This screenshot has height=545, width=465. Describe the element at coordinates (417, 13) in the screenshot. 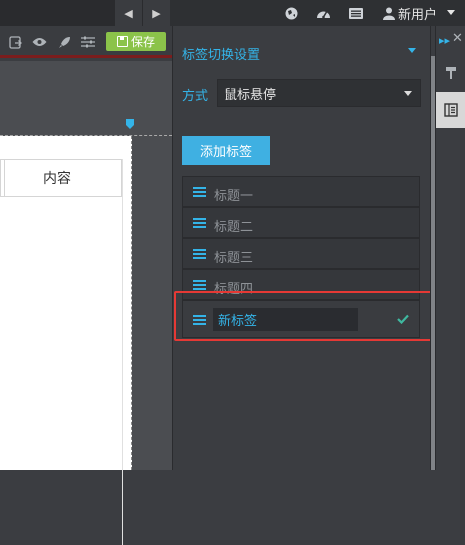

I see `user-menu-label: 新用户` at that location.